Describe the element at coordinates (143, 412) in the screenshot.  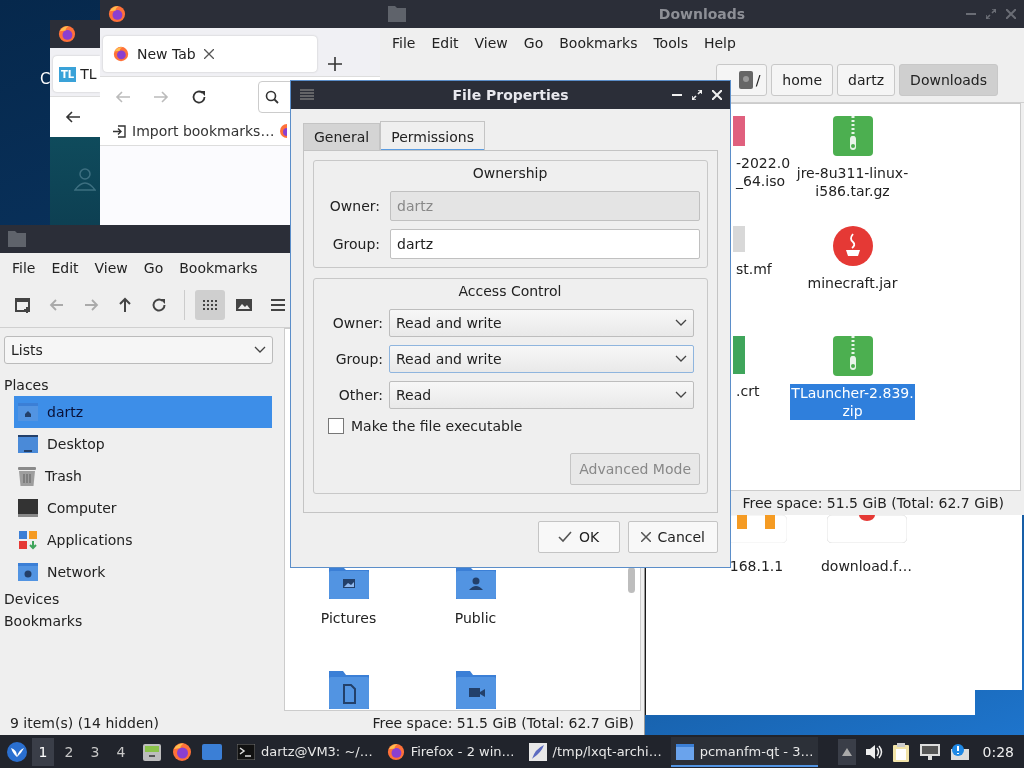
I see `place-item: dartz` at that location.